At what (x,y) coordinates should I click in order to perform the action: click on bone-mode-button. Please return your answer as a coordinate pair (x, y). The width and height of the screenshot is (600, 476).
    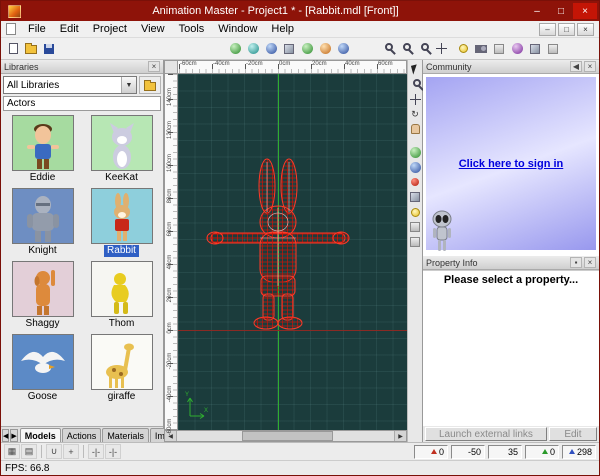
    Looking at the image, I should click on (415, 167).